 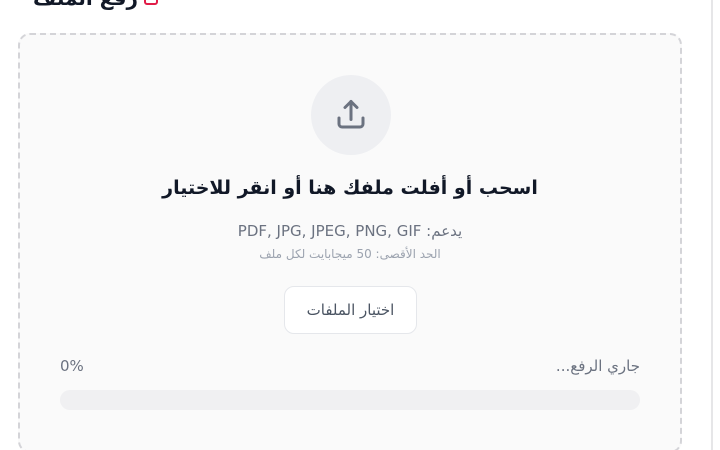 I want to click on progress-percent: 0%, so click(x=72, y=366).